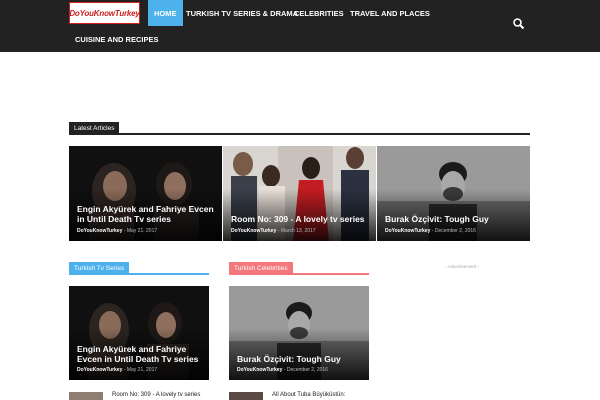 The width and height of the screenshot is (600, 400). I want to click on nav-label: CELEBRITIES, so click(319, 13).